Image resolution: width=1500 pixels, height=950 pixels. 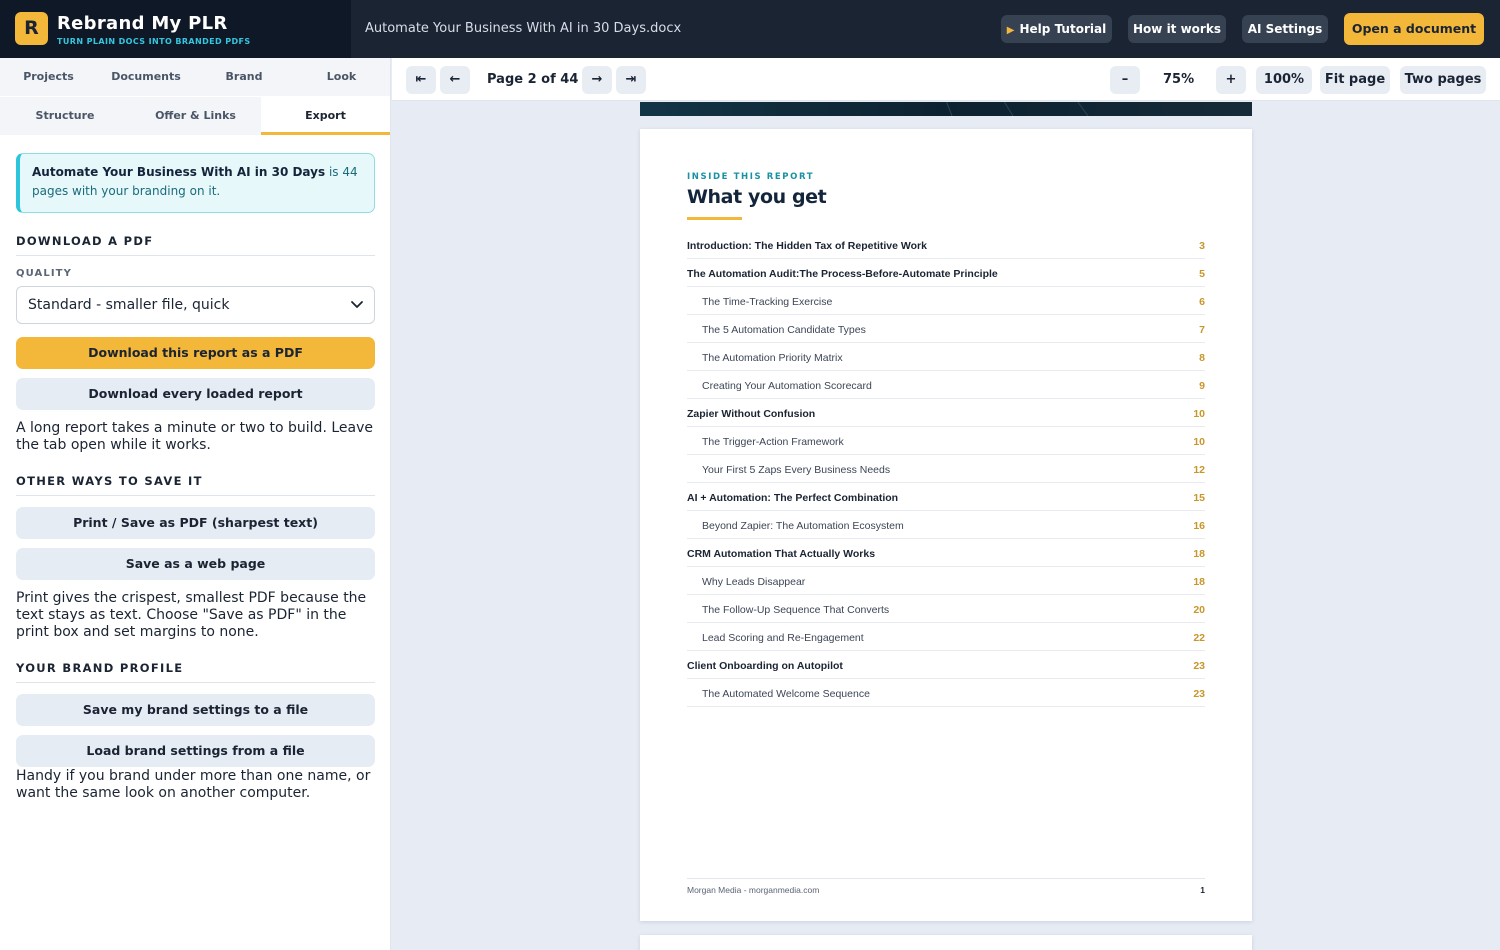 What do you see at coordinates (1202, 330) in the screenshot?
I see `toc-page-number: 7` at bounding box center [1202, 330].